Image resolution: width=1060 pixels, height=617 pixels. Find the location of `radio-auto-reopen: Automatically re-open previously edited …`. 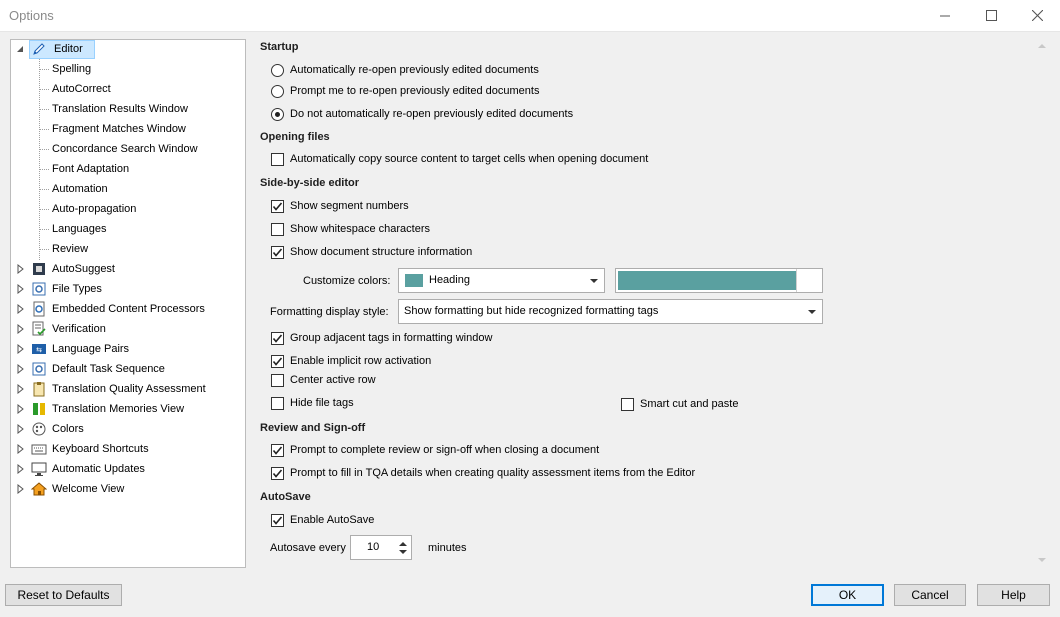

radio-auto-reopen: Automatically re-open previously edited … is located at coordinates (405, 70).